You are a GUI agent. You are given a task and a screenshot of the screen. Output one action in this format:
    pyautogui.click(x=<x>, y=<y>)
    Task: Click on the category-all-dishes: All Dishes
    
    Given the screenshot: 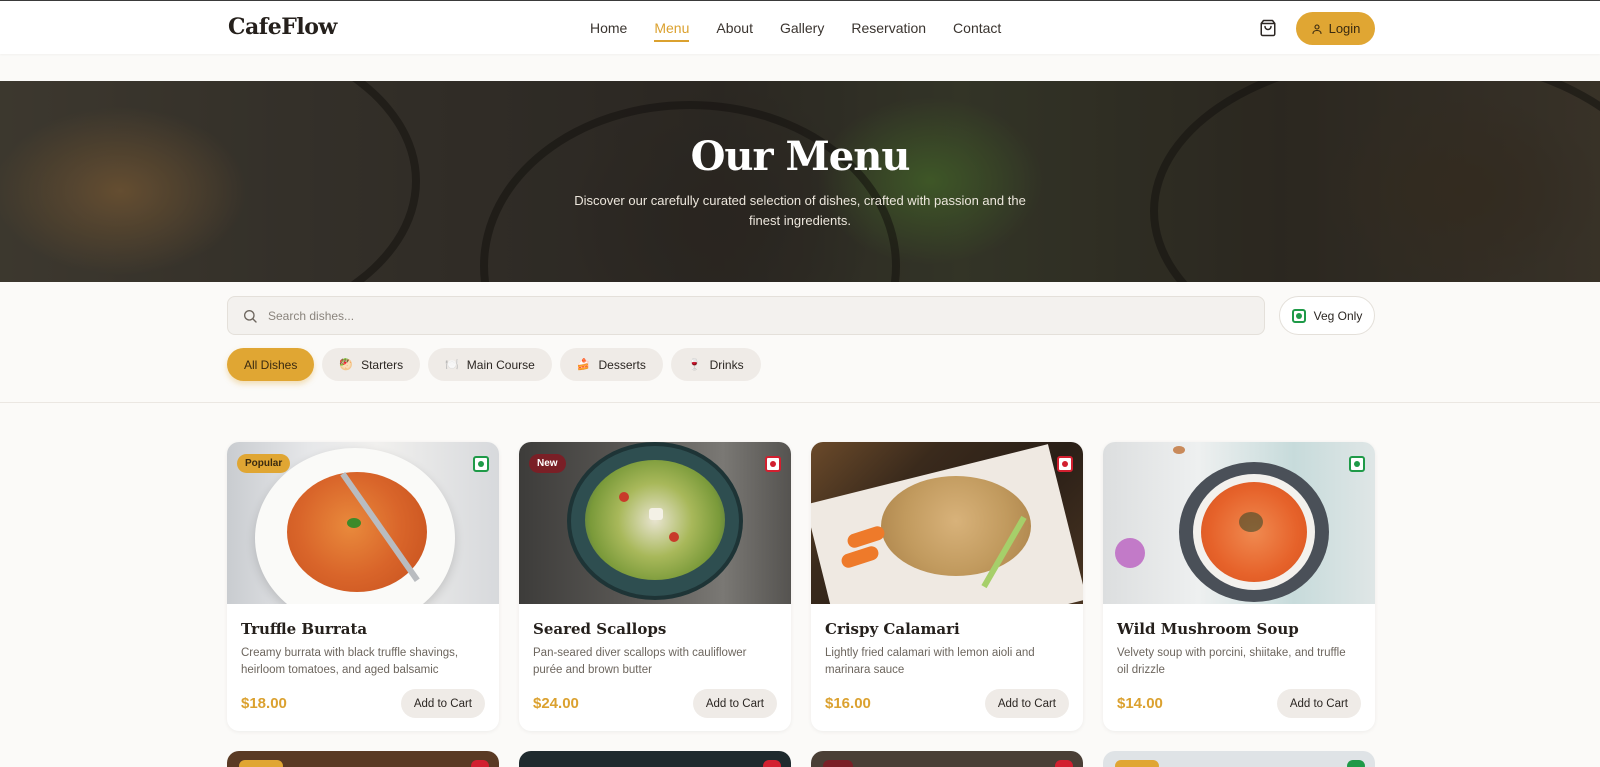 What is the action you would take?
    pyautogui.click(x=271, y=364)
    